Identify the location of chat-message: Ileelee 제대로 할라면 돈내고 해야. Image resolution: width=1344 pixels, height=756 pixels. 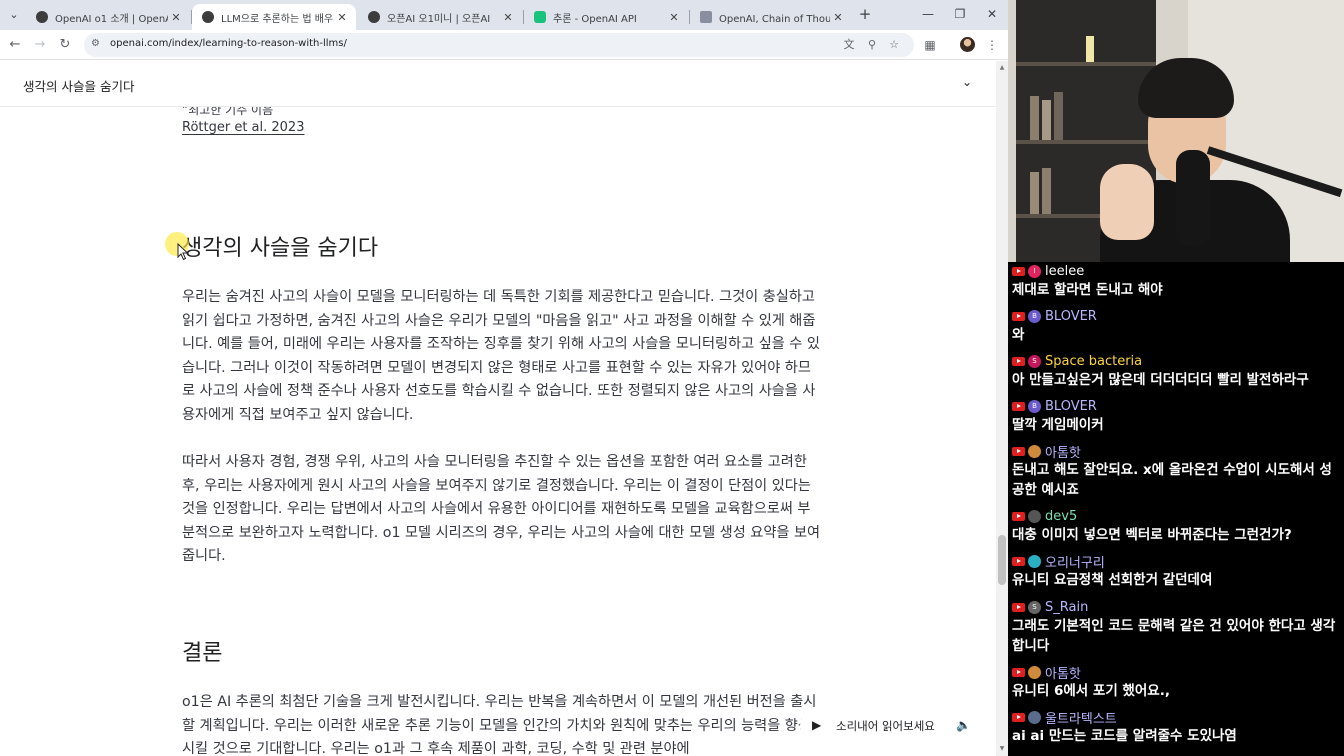
(1177, 281).